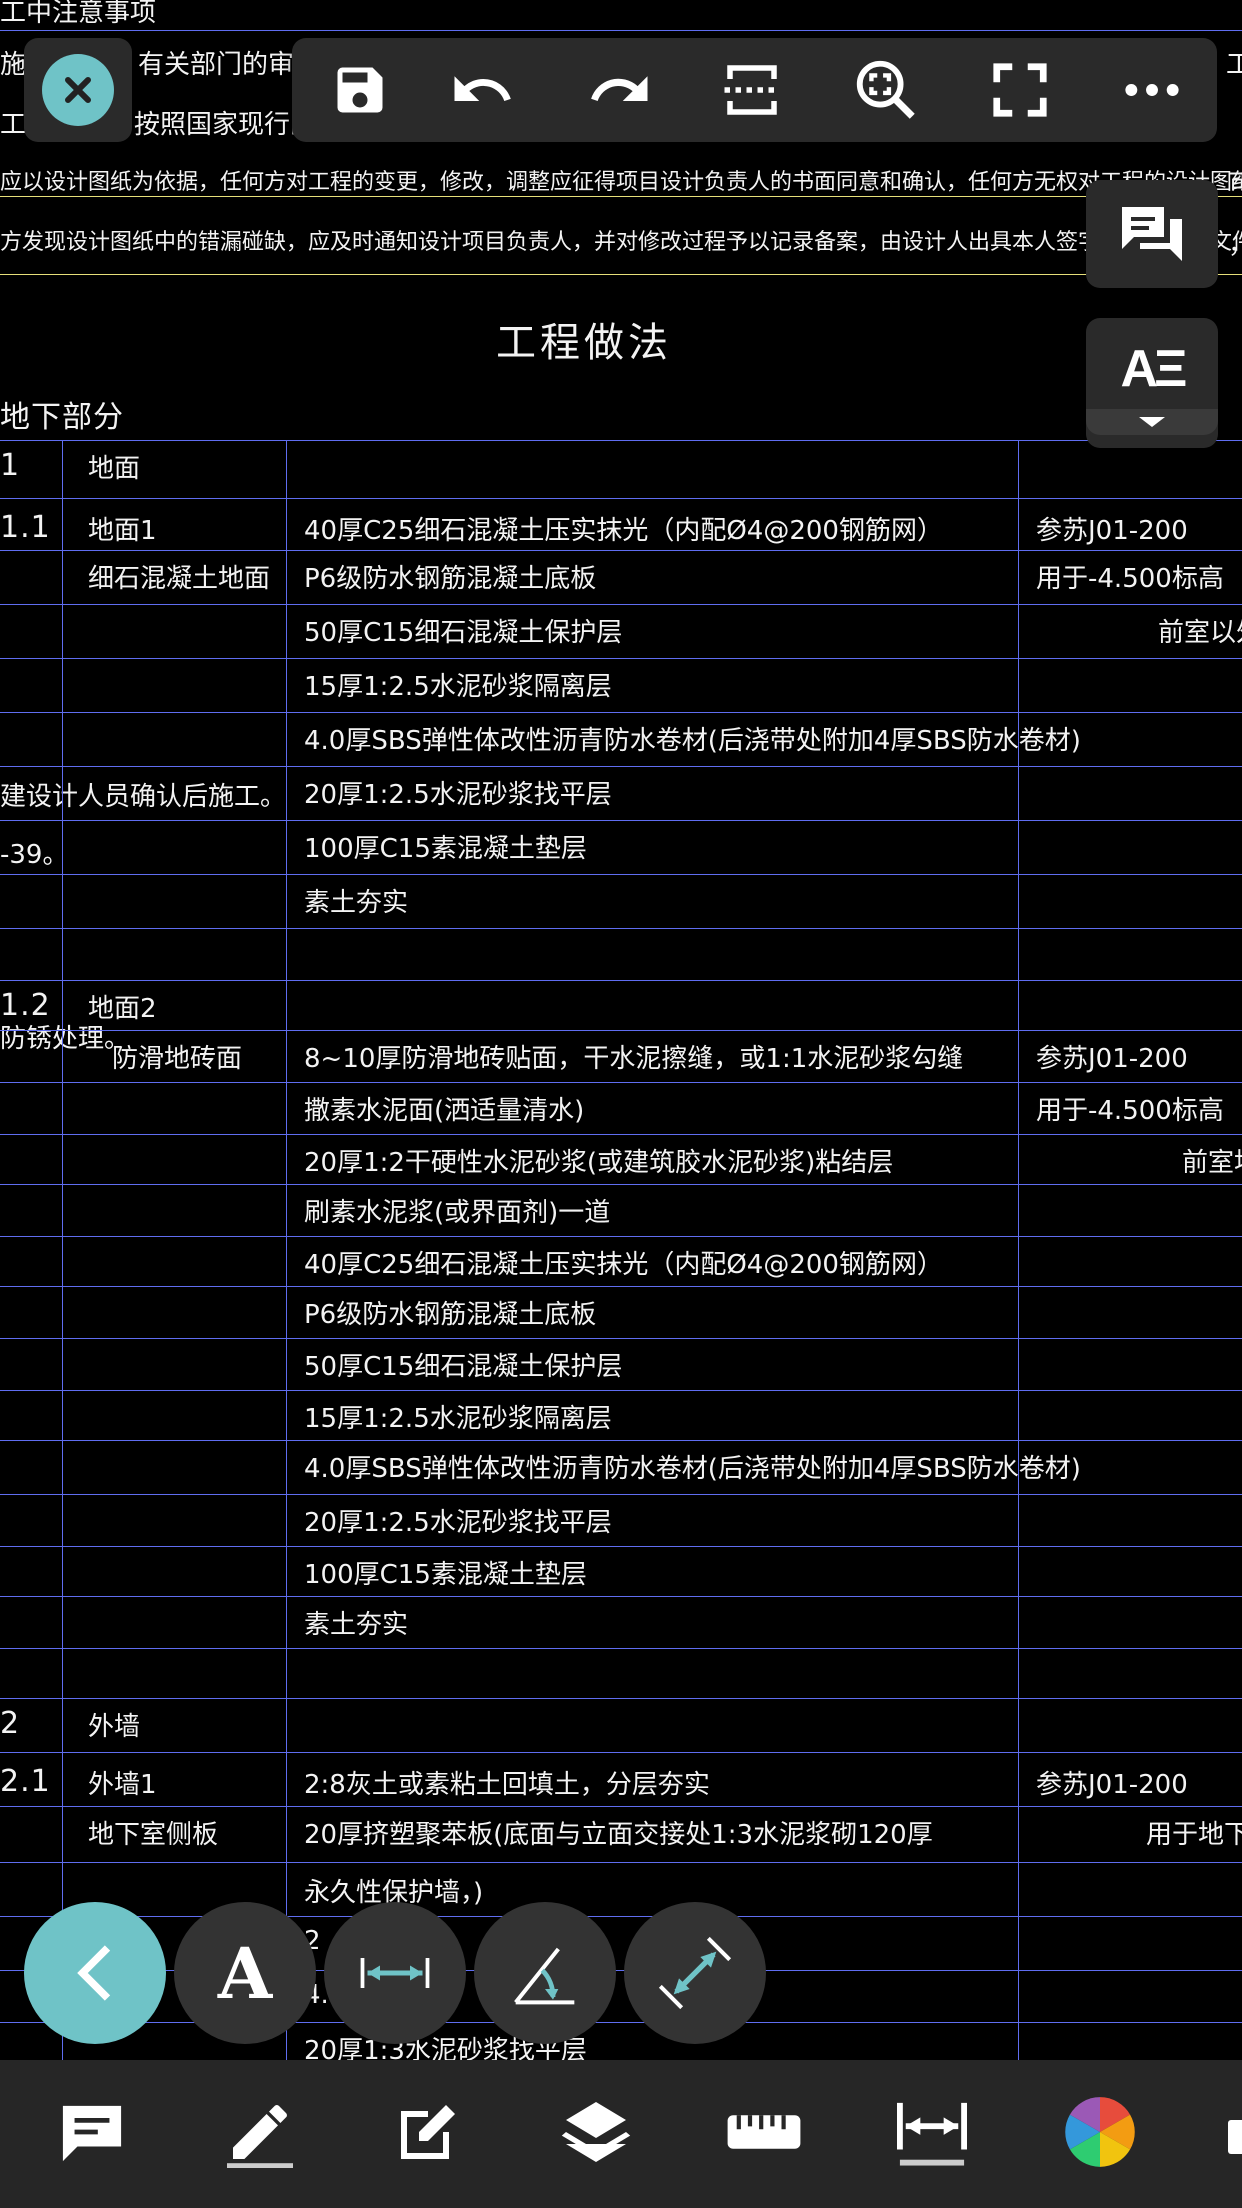 This screenshot has width=1242, height=2208. What do you see at coordinates (10, 1723) in the screenshot?
I see `row-number: 2` at bounding box center [10, 1723].